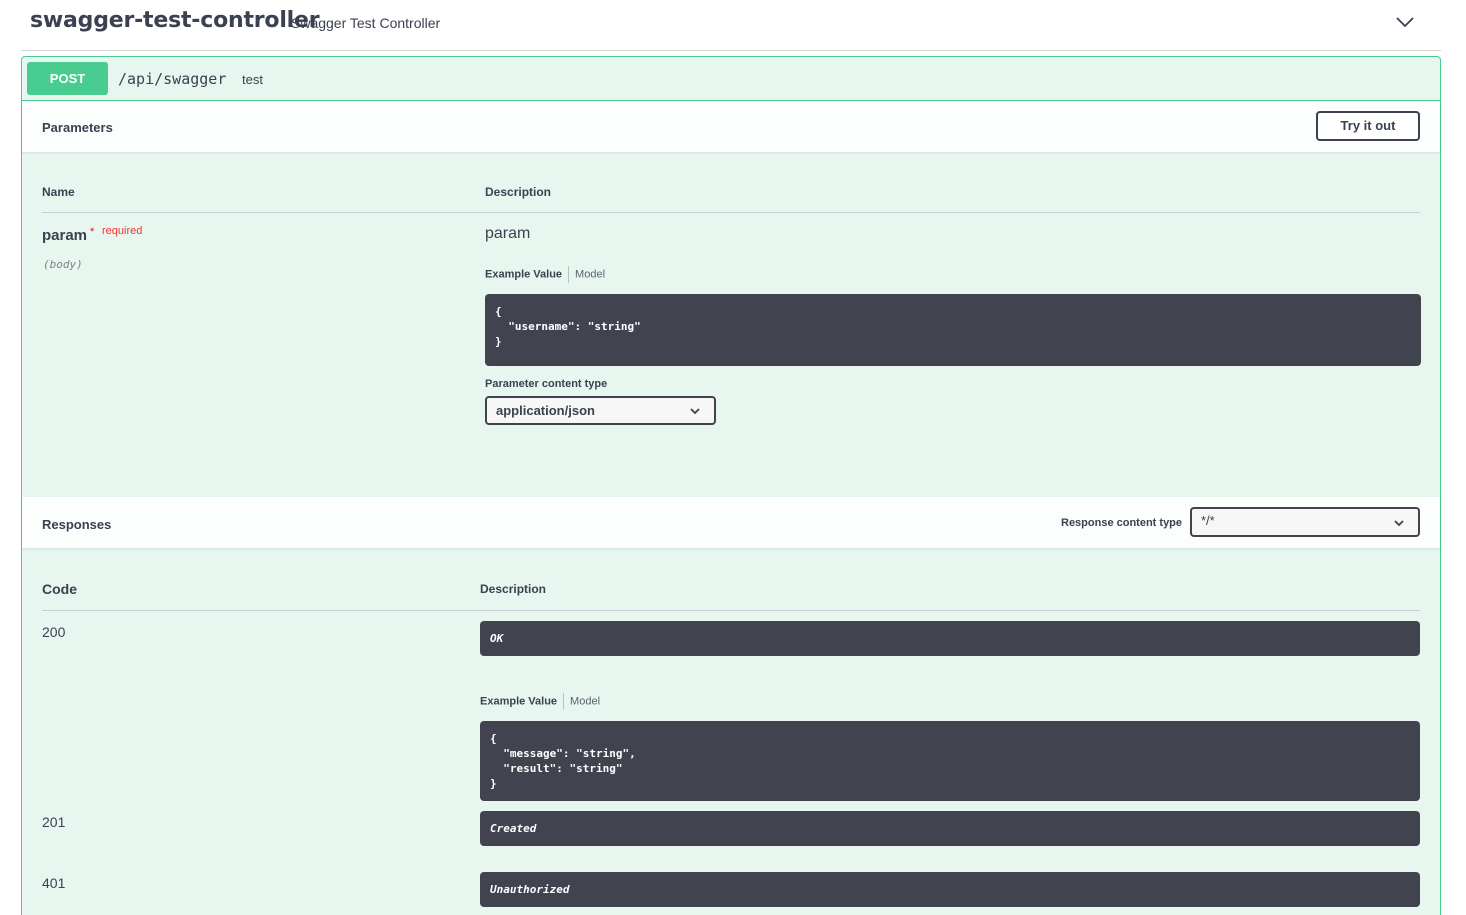 The height and width of the screenshot is (915, 1466). What do you see at coordinates (54, 632) in the screenshot?
I see `response-code: 200` at bounding box center [54, 632].